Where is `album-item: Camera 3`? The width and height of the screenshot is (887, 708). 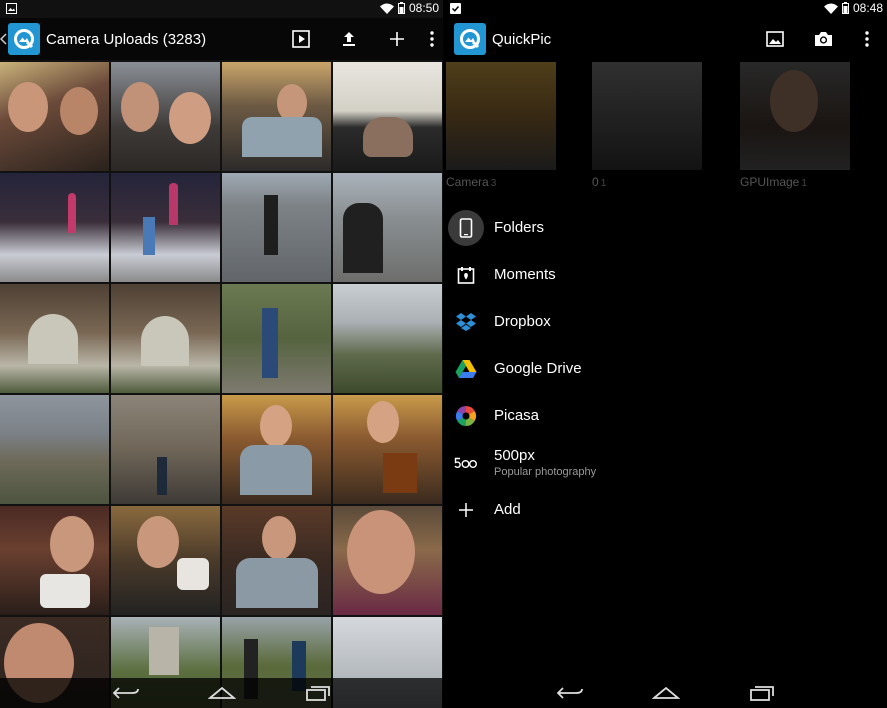
album-item: Camera 3 is located at coordinates (501, 127).